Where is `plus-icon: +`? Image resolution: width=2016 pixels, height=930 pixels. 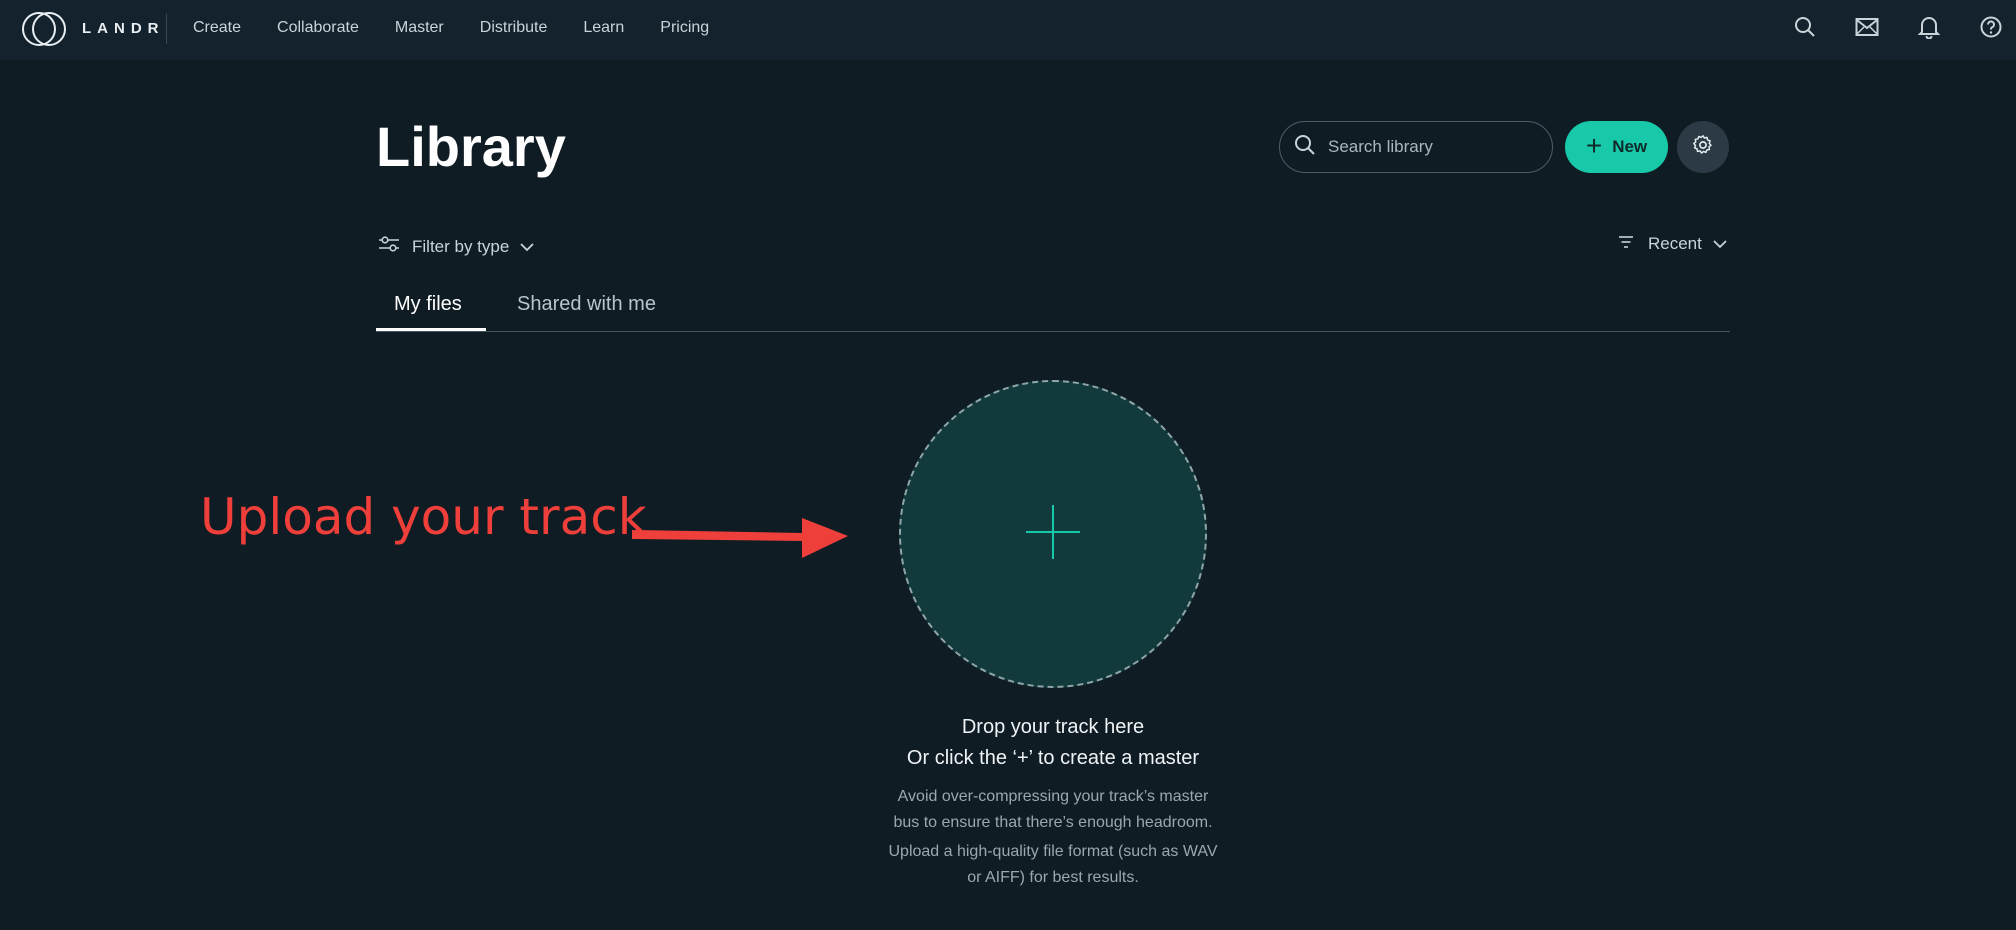
plus-icon: + is located at coordinates (1594, 145).